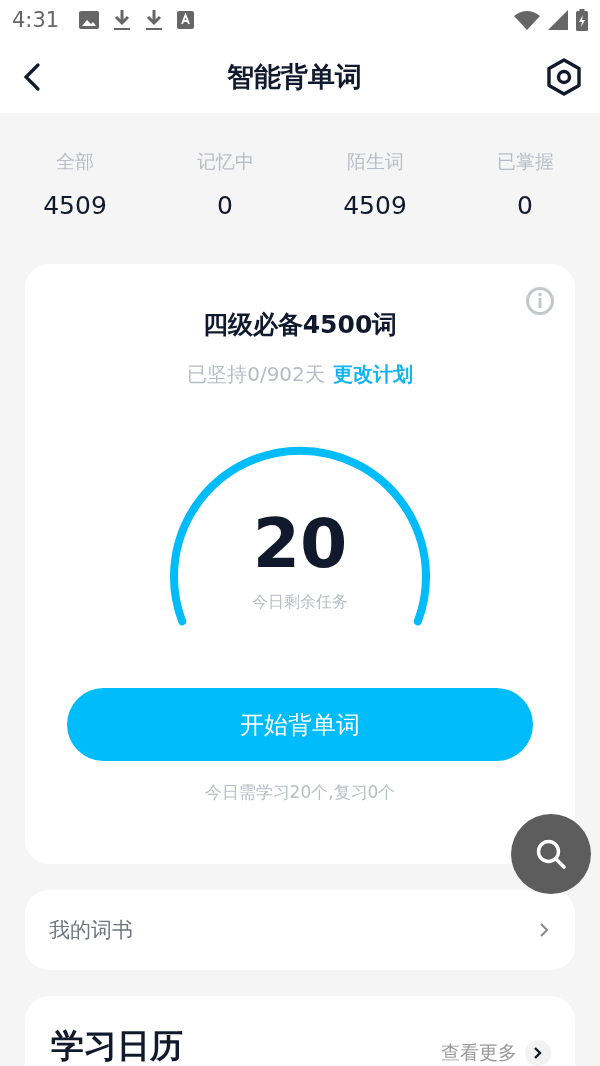 Image resolution: width=600 pixels, height=1066 pixels. I want to click on count-label: 今日剩余任务, so click(300, 602).